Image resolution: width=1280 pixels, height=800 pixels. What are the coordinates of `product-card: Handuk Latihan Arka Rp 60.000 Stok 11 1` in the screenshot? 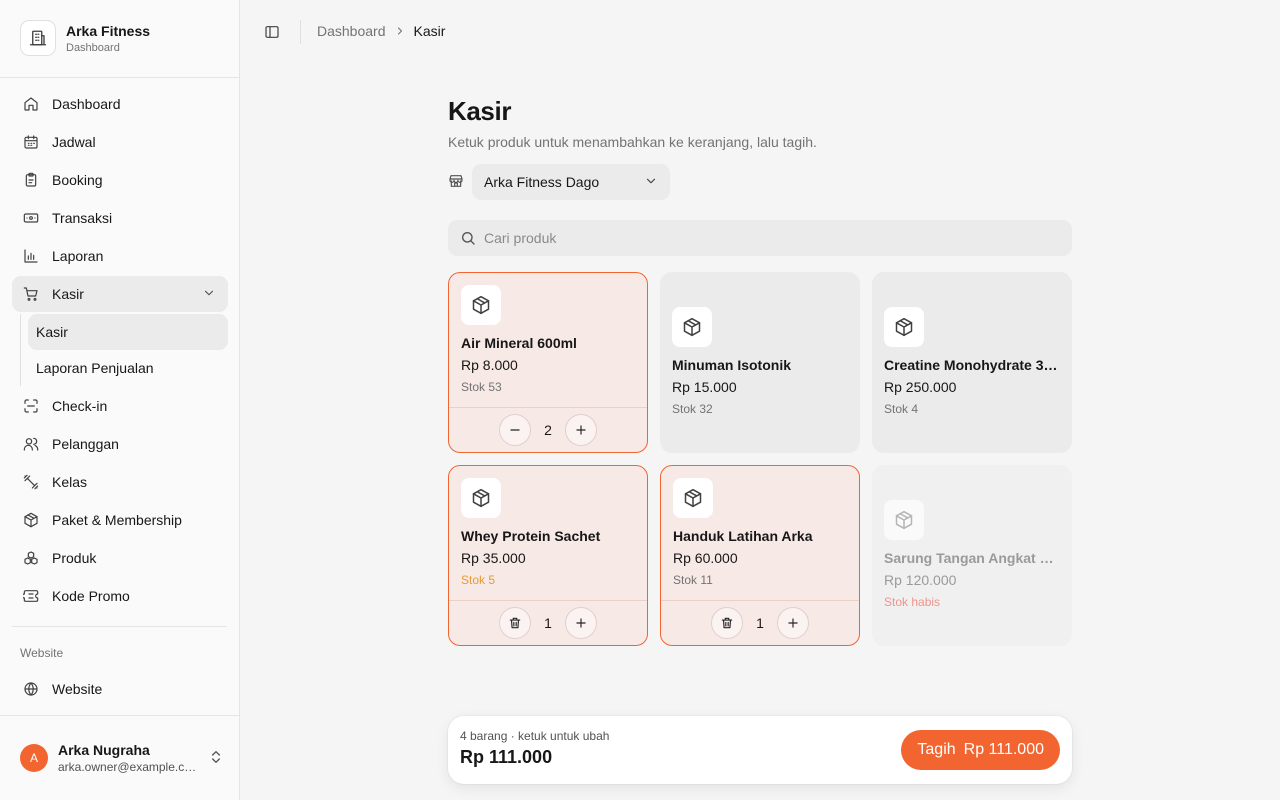 It's located at (760, 555).